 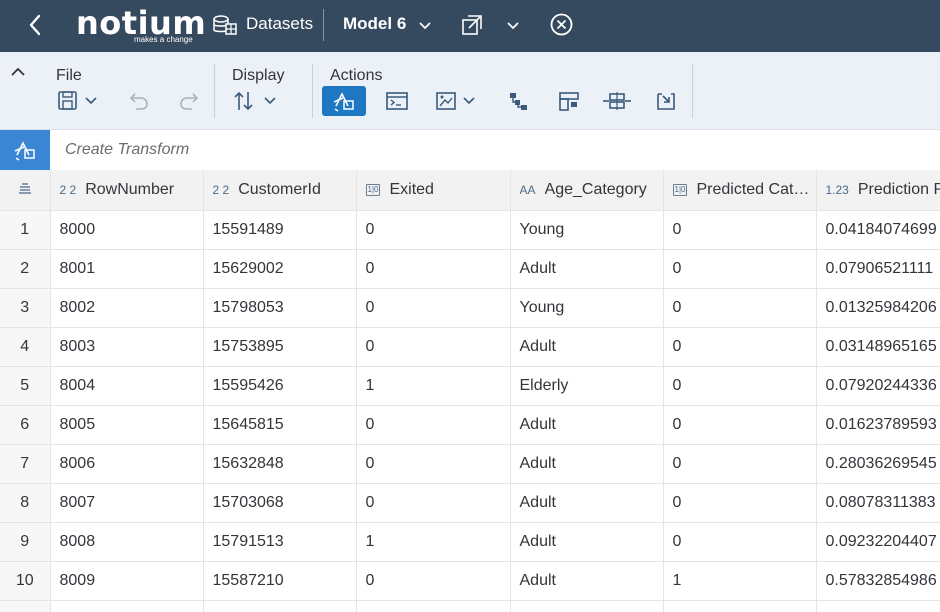 I want to click on table-cell: 15587210, so click(x=280, y=581).